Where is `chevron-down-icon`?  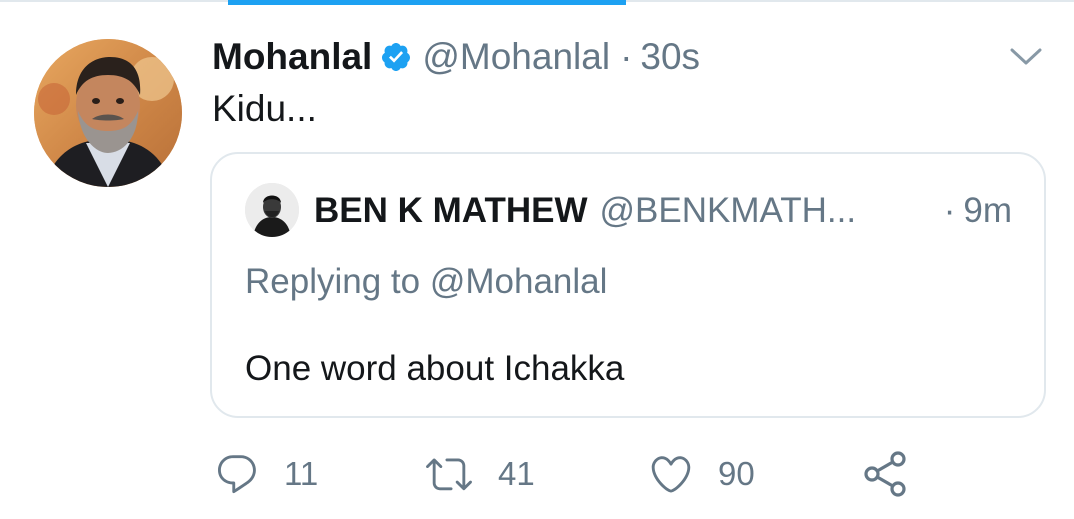 chevron-down-icon is located at coordinates (1026, 56).